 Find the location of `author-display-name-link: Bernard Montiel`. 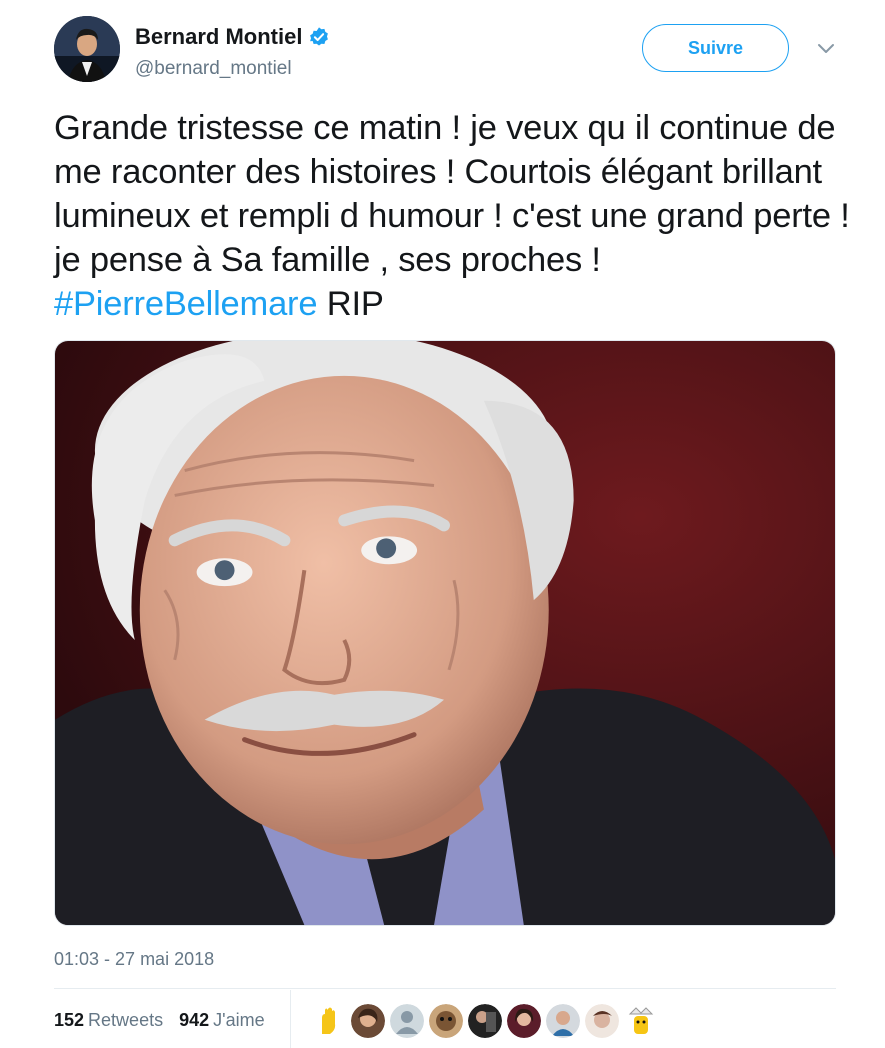

author-display-name-link: Bernard Montiel is located at coordinates (232, 37).